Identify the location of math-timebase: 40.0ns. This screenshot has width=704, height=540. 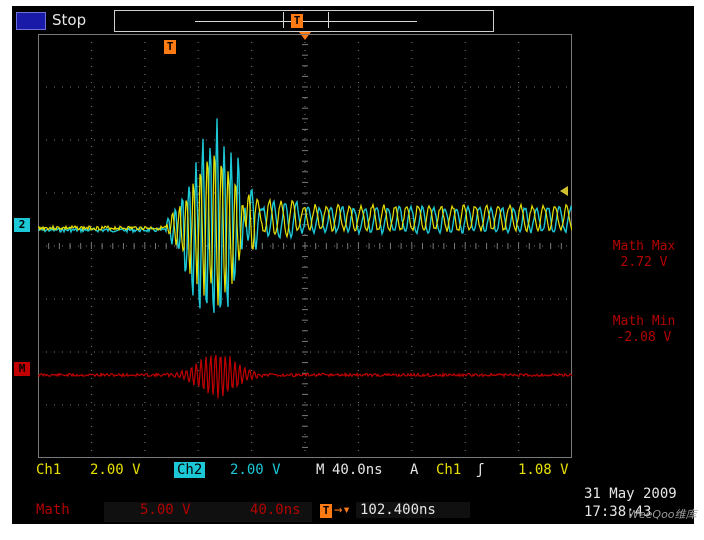
(275, 510).